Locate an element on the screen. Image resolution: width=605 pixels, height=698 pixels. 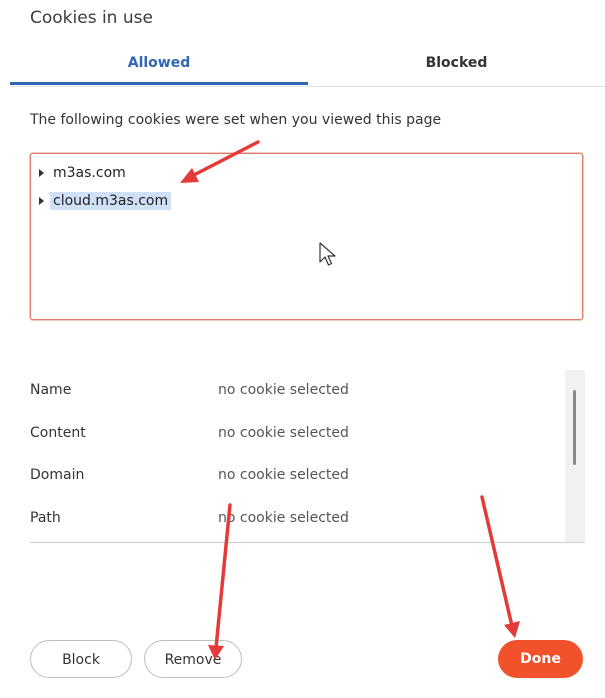
detail-key: Name is located at coordinates (51, 390).